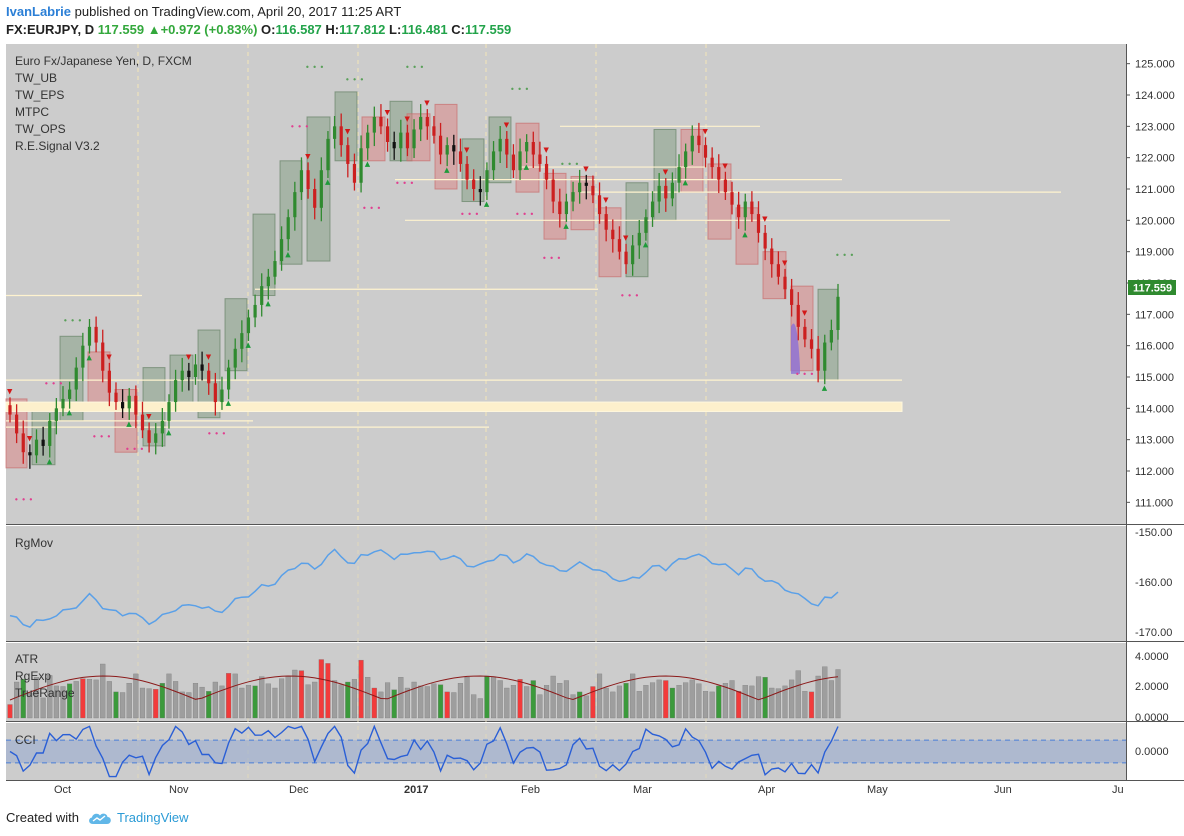  Describe the element at coordinates (39, 95) in the screenshot. I see `study-tw-eps: TW_EPS` at that location.